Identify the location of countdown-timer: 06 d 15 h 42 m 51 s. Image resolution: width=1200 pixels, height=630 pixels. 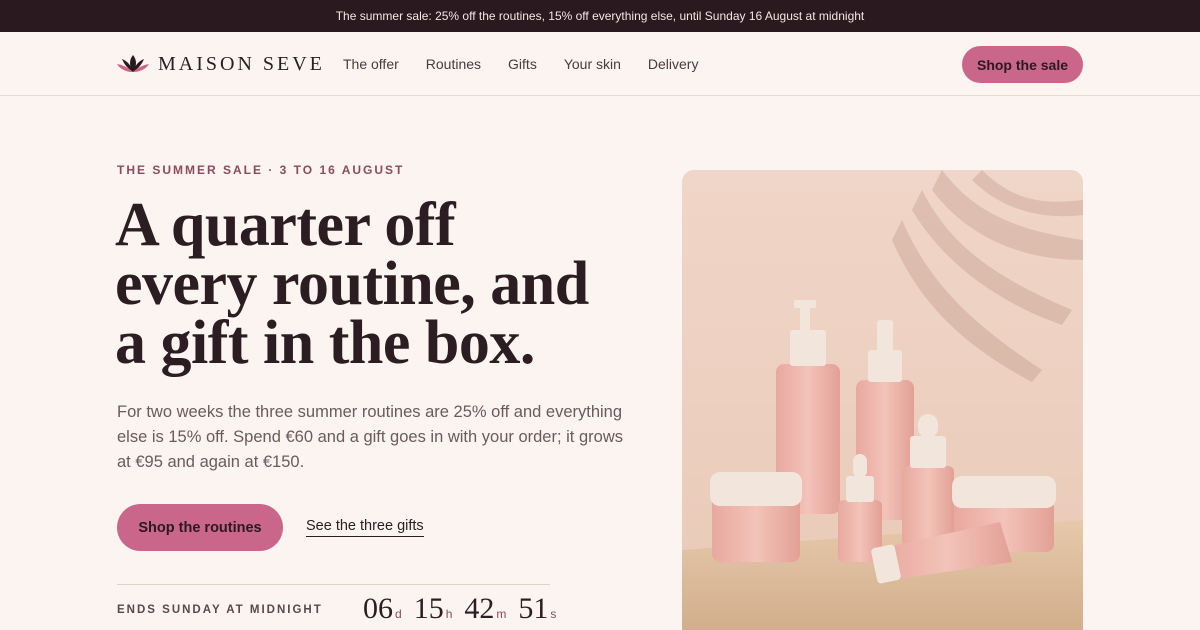
(465, 609).